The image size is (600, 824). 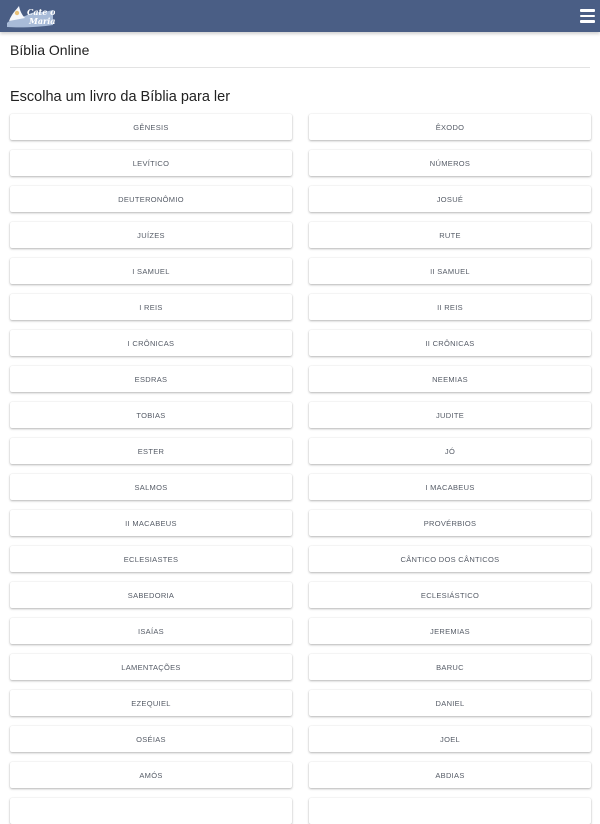 What do you see at coordinates (450, 523) in the screenshot?
I see `book-button: PROVÉRBIOS` at bounding box center [450, 523].